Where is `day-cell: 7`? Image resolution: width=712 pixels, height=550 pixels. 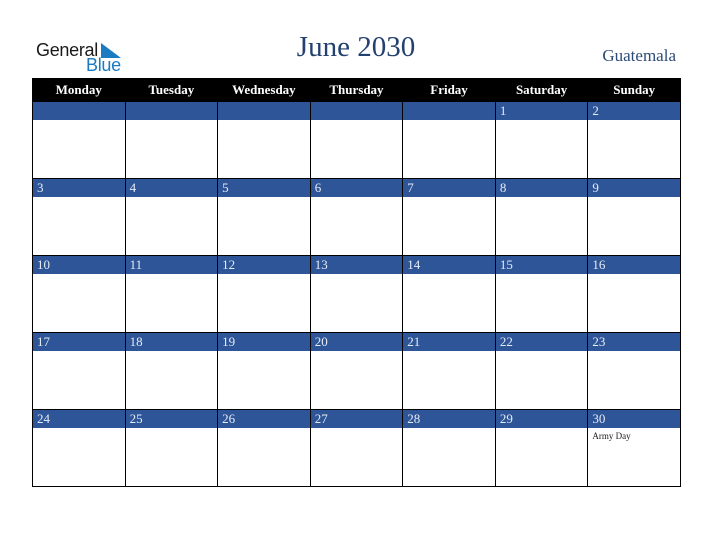
day-cell: 7 is located at coordinates (449, 217).